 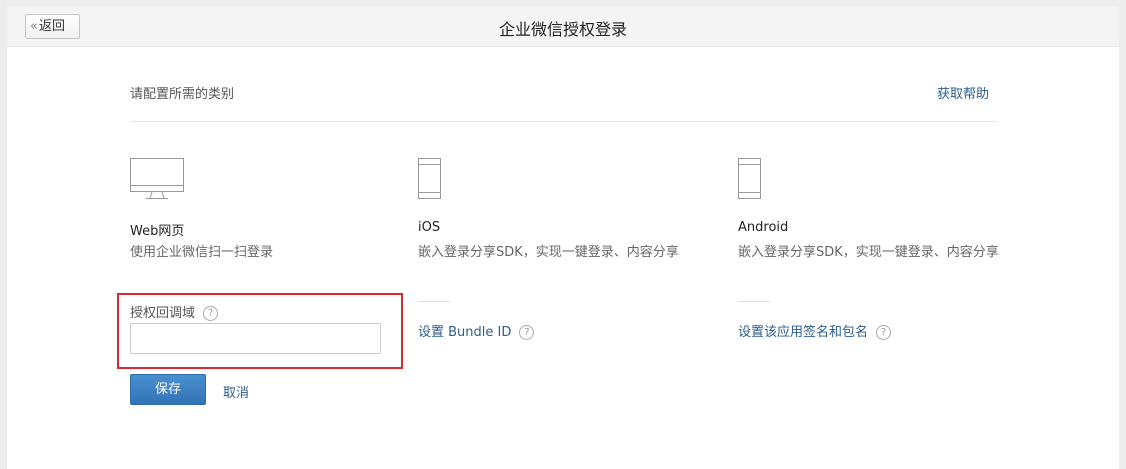 What do you see at coordinates (803, 332) in the screenshot?
I see `setting-label-android: 设置该应用签名和包名` at bounding box center [803, 332].